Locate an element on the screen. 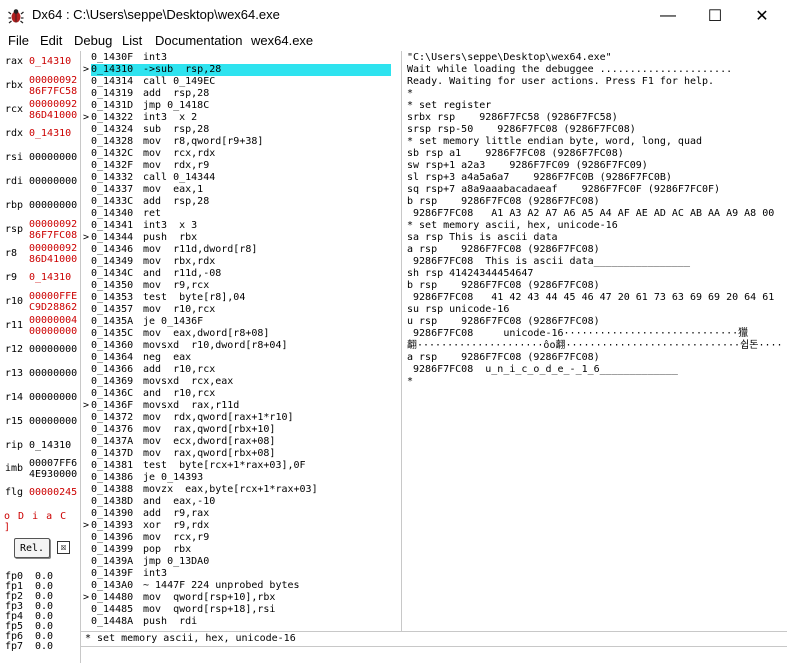 This screenshot has height=663, width=787. disasm-line: 0_1437D mov rax,qword[rbx+08] is located at coordinates (241, 454).